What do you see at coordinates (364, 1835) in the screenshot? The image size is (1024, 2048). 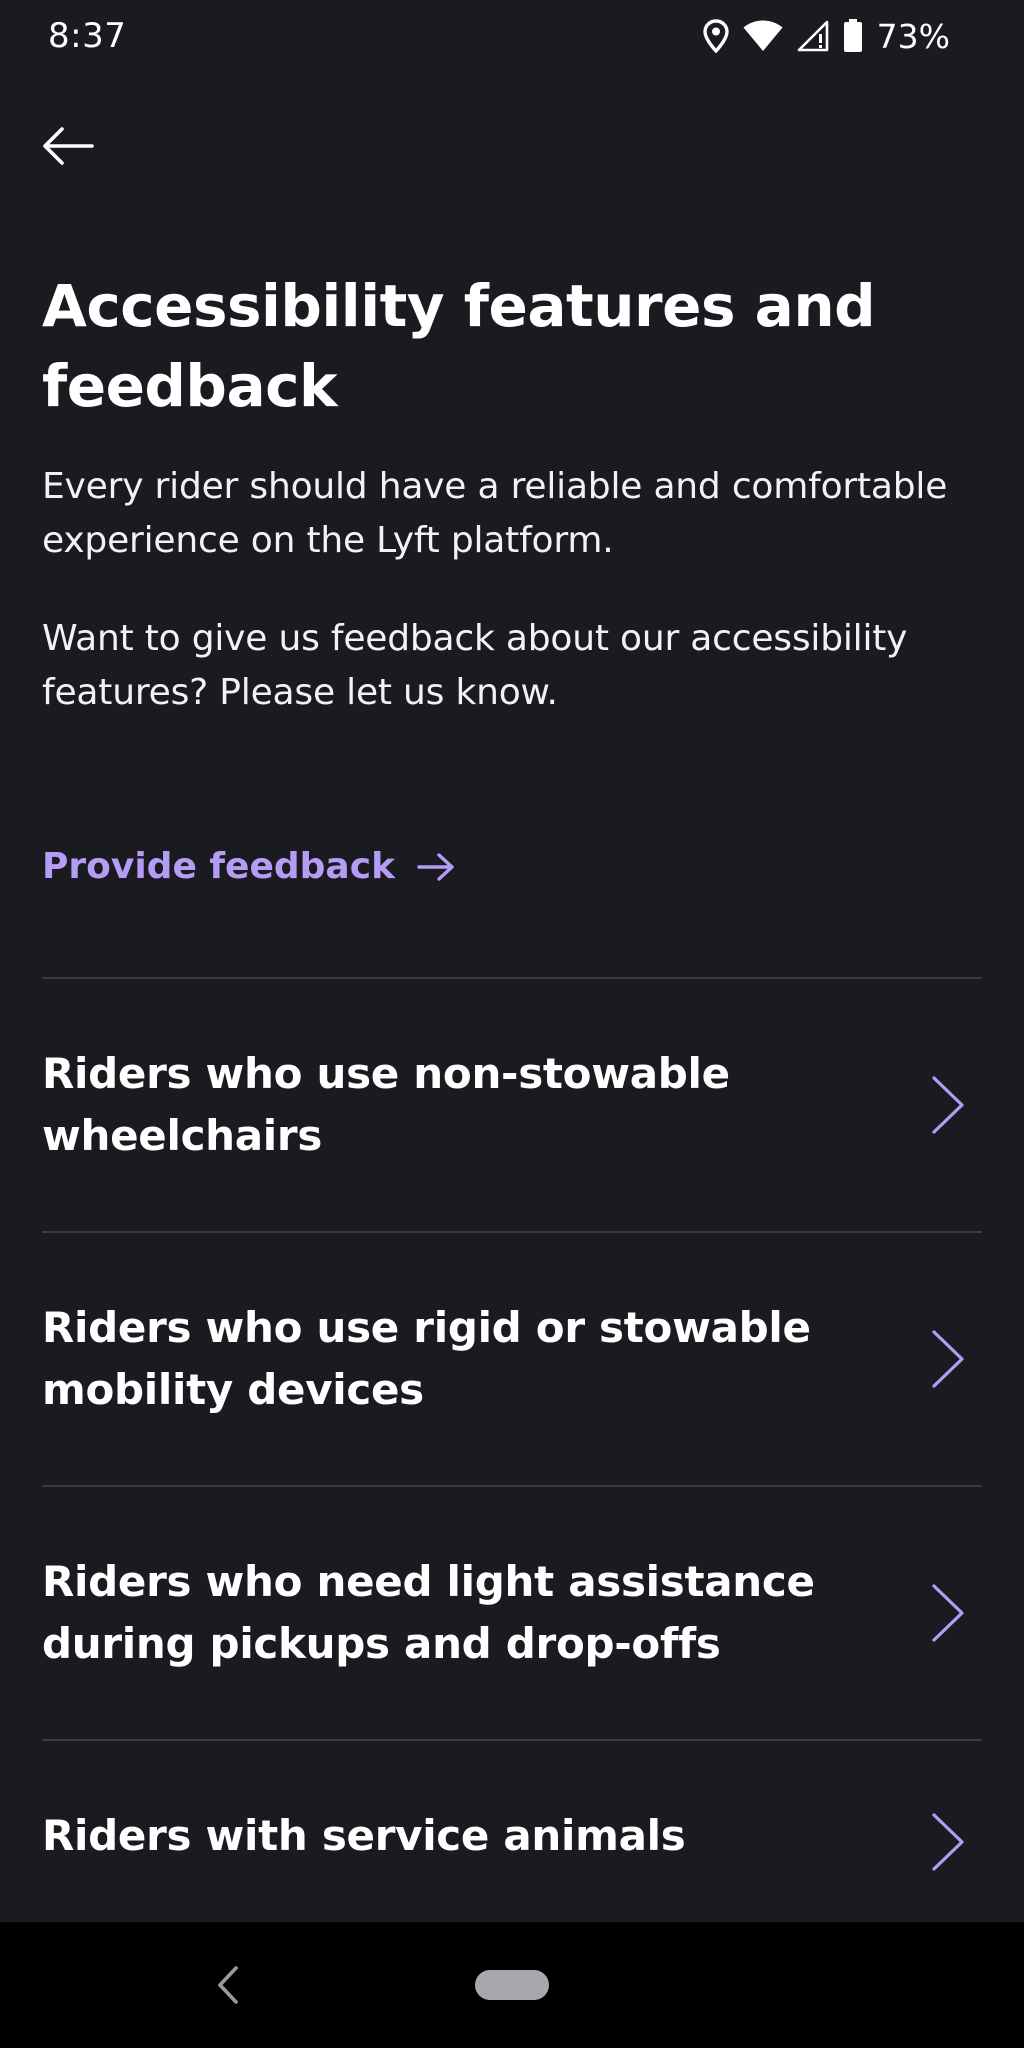 I see `list-item-label: Riders with service animals` at bounding box center [364, 1835].